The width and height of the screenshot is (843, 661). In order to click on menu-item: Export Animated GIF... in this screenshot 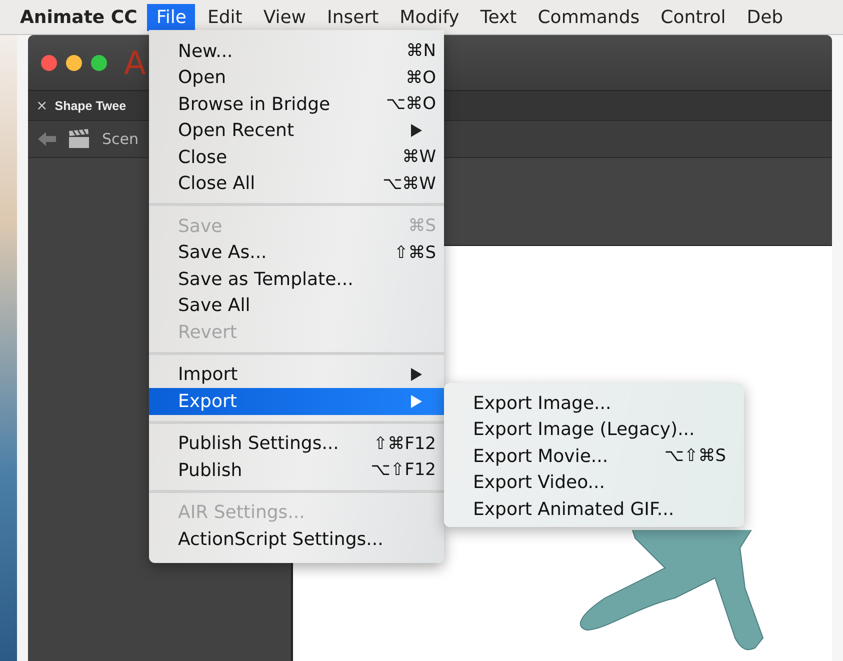, I will do `click(594, 509)`.